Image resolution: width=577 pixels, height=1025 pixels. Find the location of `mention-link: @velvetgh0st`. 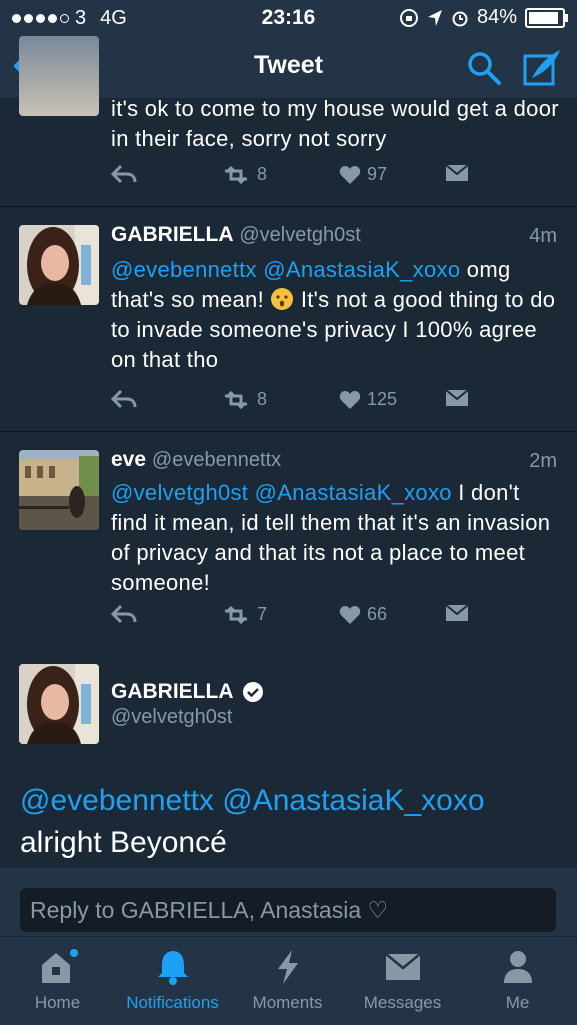

mention-link: @velvetgh0st is located at coordinates (179, 492).